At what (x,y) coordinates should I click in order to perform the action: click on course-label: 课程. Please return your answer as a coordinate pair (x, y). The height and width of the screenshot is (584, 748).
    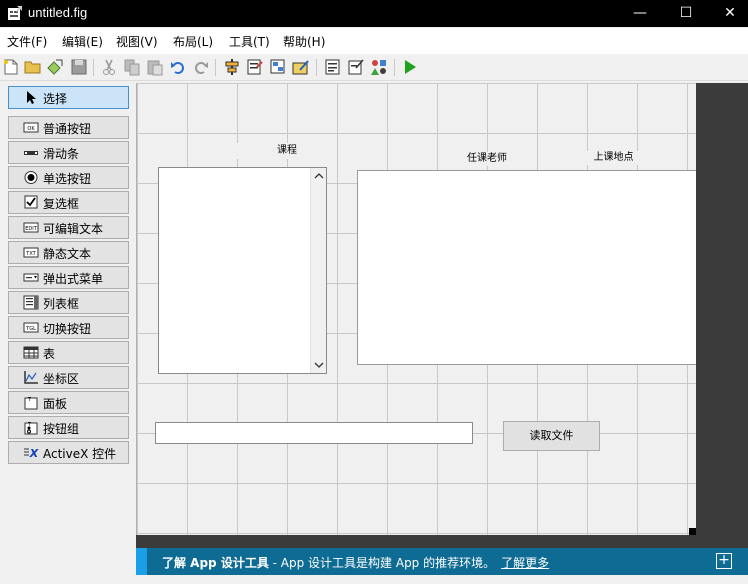
    Looking at the image, I should click on (287, 151).